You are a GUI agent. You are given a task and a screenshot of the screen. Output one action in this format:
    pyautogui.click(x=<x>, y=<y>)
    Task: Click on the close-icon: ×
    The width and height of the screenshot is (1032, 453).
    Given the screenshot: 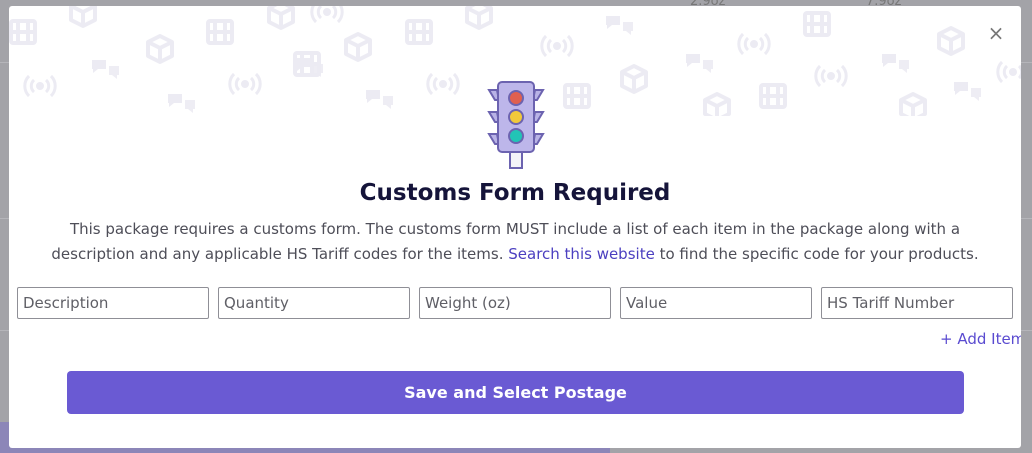 What is the action you would take?
    pyautogui.click(x=996, y=33)
    